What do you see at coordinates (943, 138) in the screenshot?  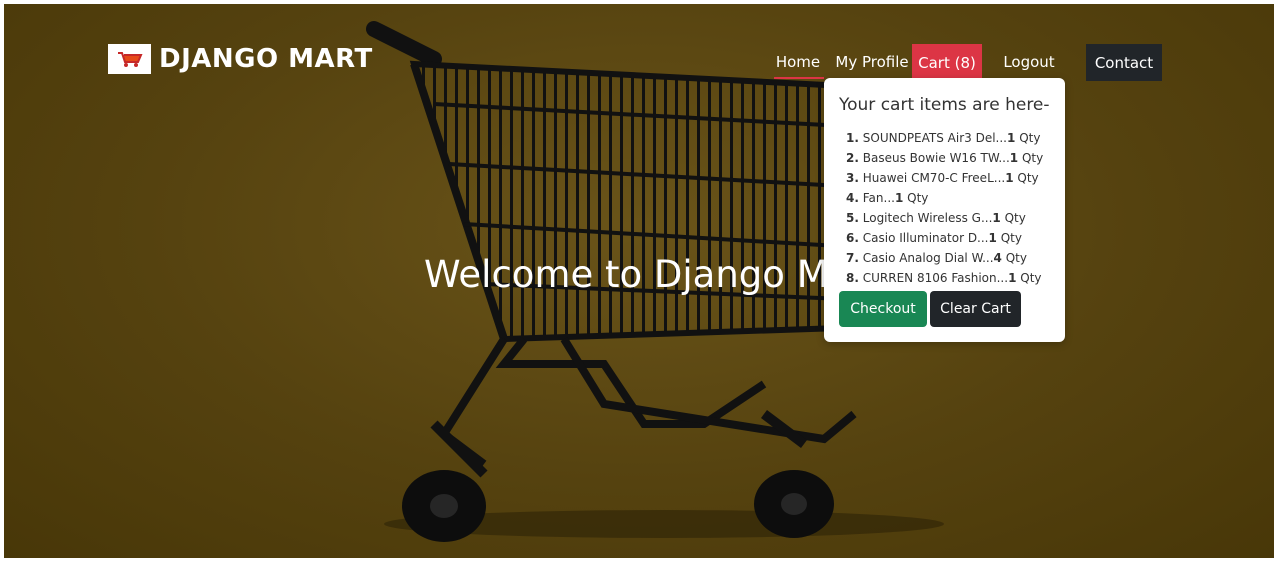 I see `cart-item: 1. SOUNDPEATS Air3 Del...1 Qty` at bounding box center [943, 138].